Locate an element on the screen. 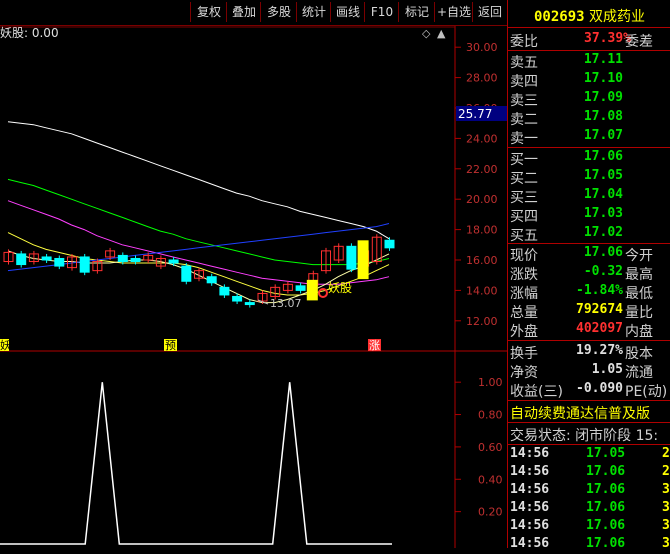 This screenshot has height=554, width=670. price-tick-label: 16.00 is located at coordinates (482, 260).